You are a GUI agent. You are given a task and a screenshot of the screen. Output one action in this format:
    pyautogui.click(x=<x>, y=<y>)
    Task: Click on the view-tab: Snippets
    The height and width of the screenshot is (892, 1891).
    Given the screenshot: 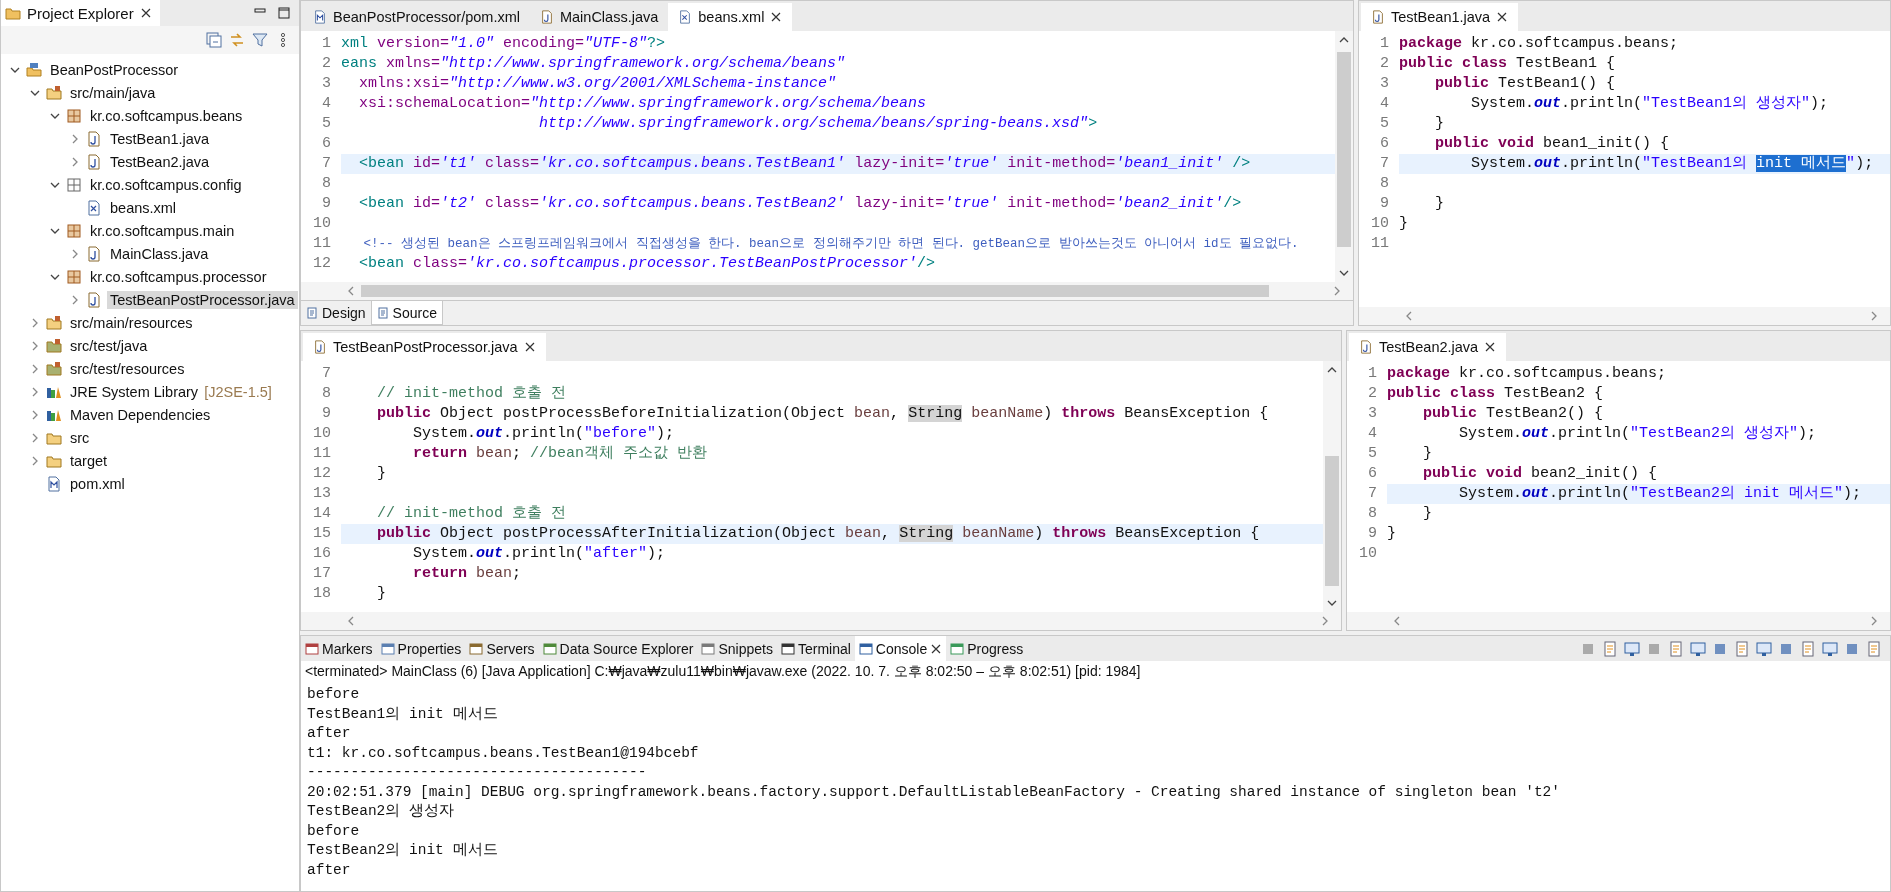 What is the action you would take?
    pyautogui.click(x=737, y=648)
    